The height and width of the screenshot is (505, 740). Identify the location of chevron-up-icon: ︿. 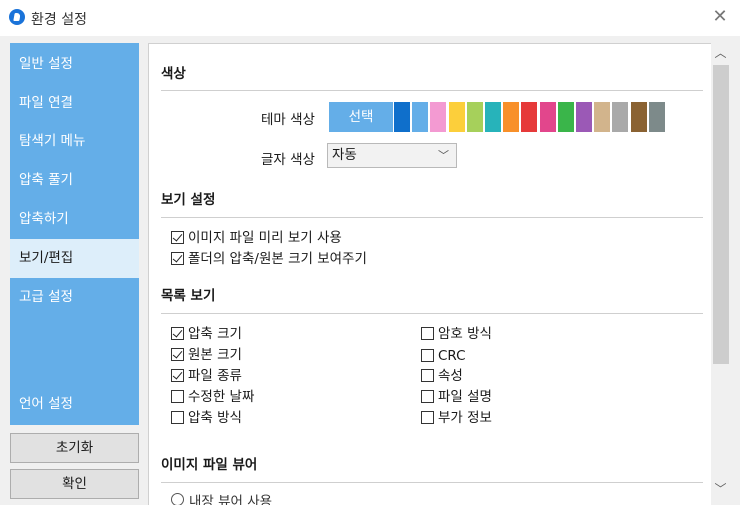
(720, 53).